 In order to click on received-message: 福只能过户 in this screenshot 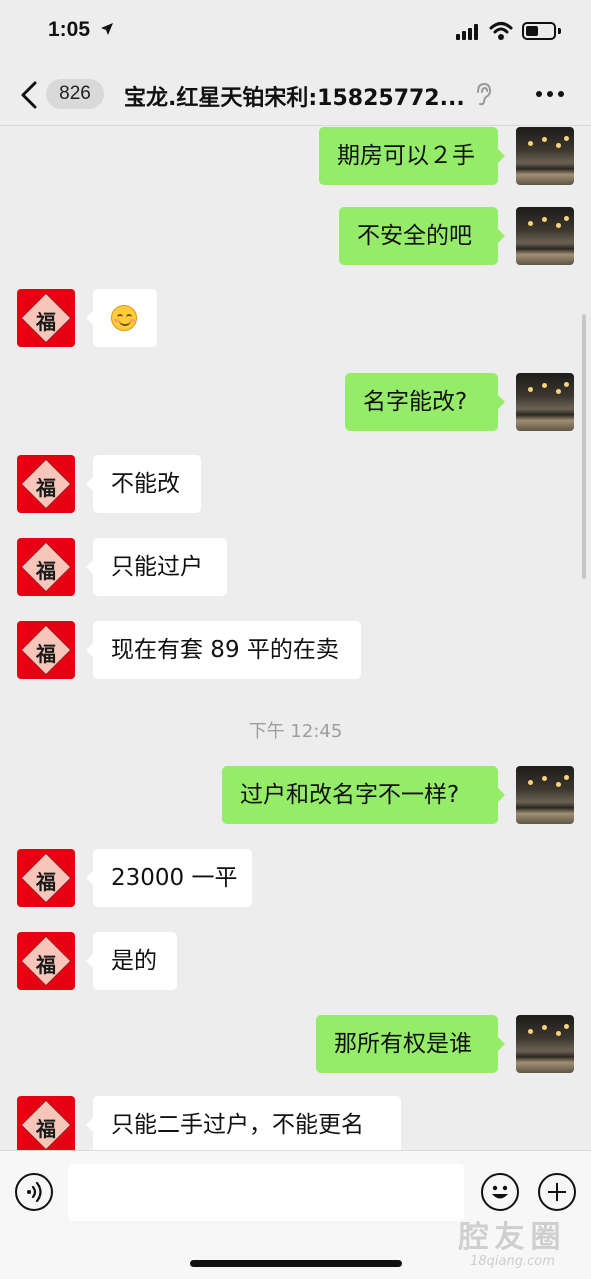, I will do `click(295, 567)`.